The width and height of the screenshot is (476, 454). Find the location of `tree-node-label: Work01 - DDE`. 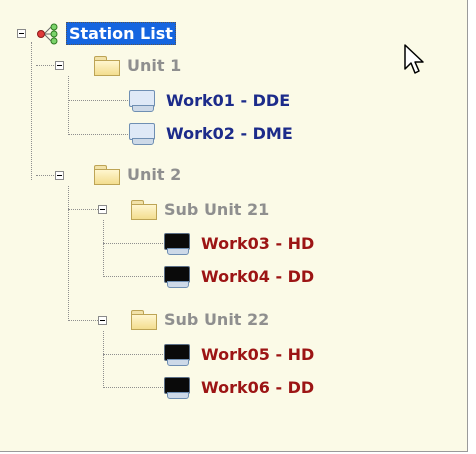

tree-node-label: Work01 - DDE is located at coordinates (228, 100).